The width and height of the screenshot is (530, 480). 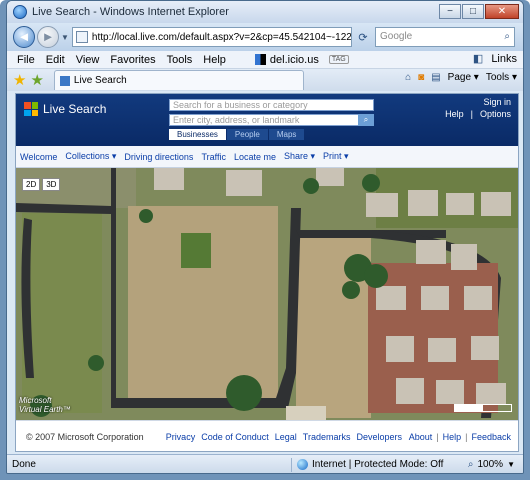 What do you see at coordinates (478, 58) in the screenshot?
I see `messenger-icon: ◧` at bounding box center [478, 58].